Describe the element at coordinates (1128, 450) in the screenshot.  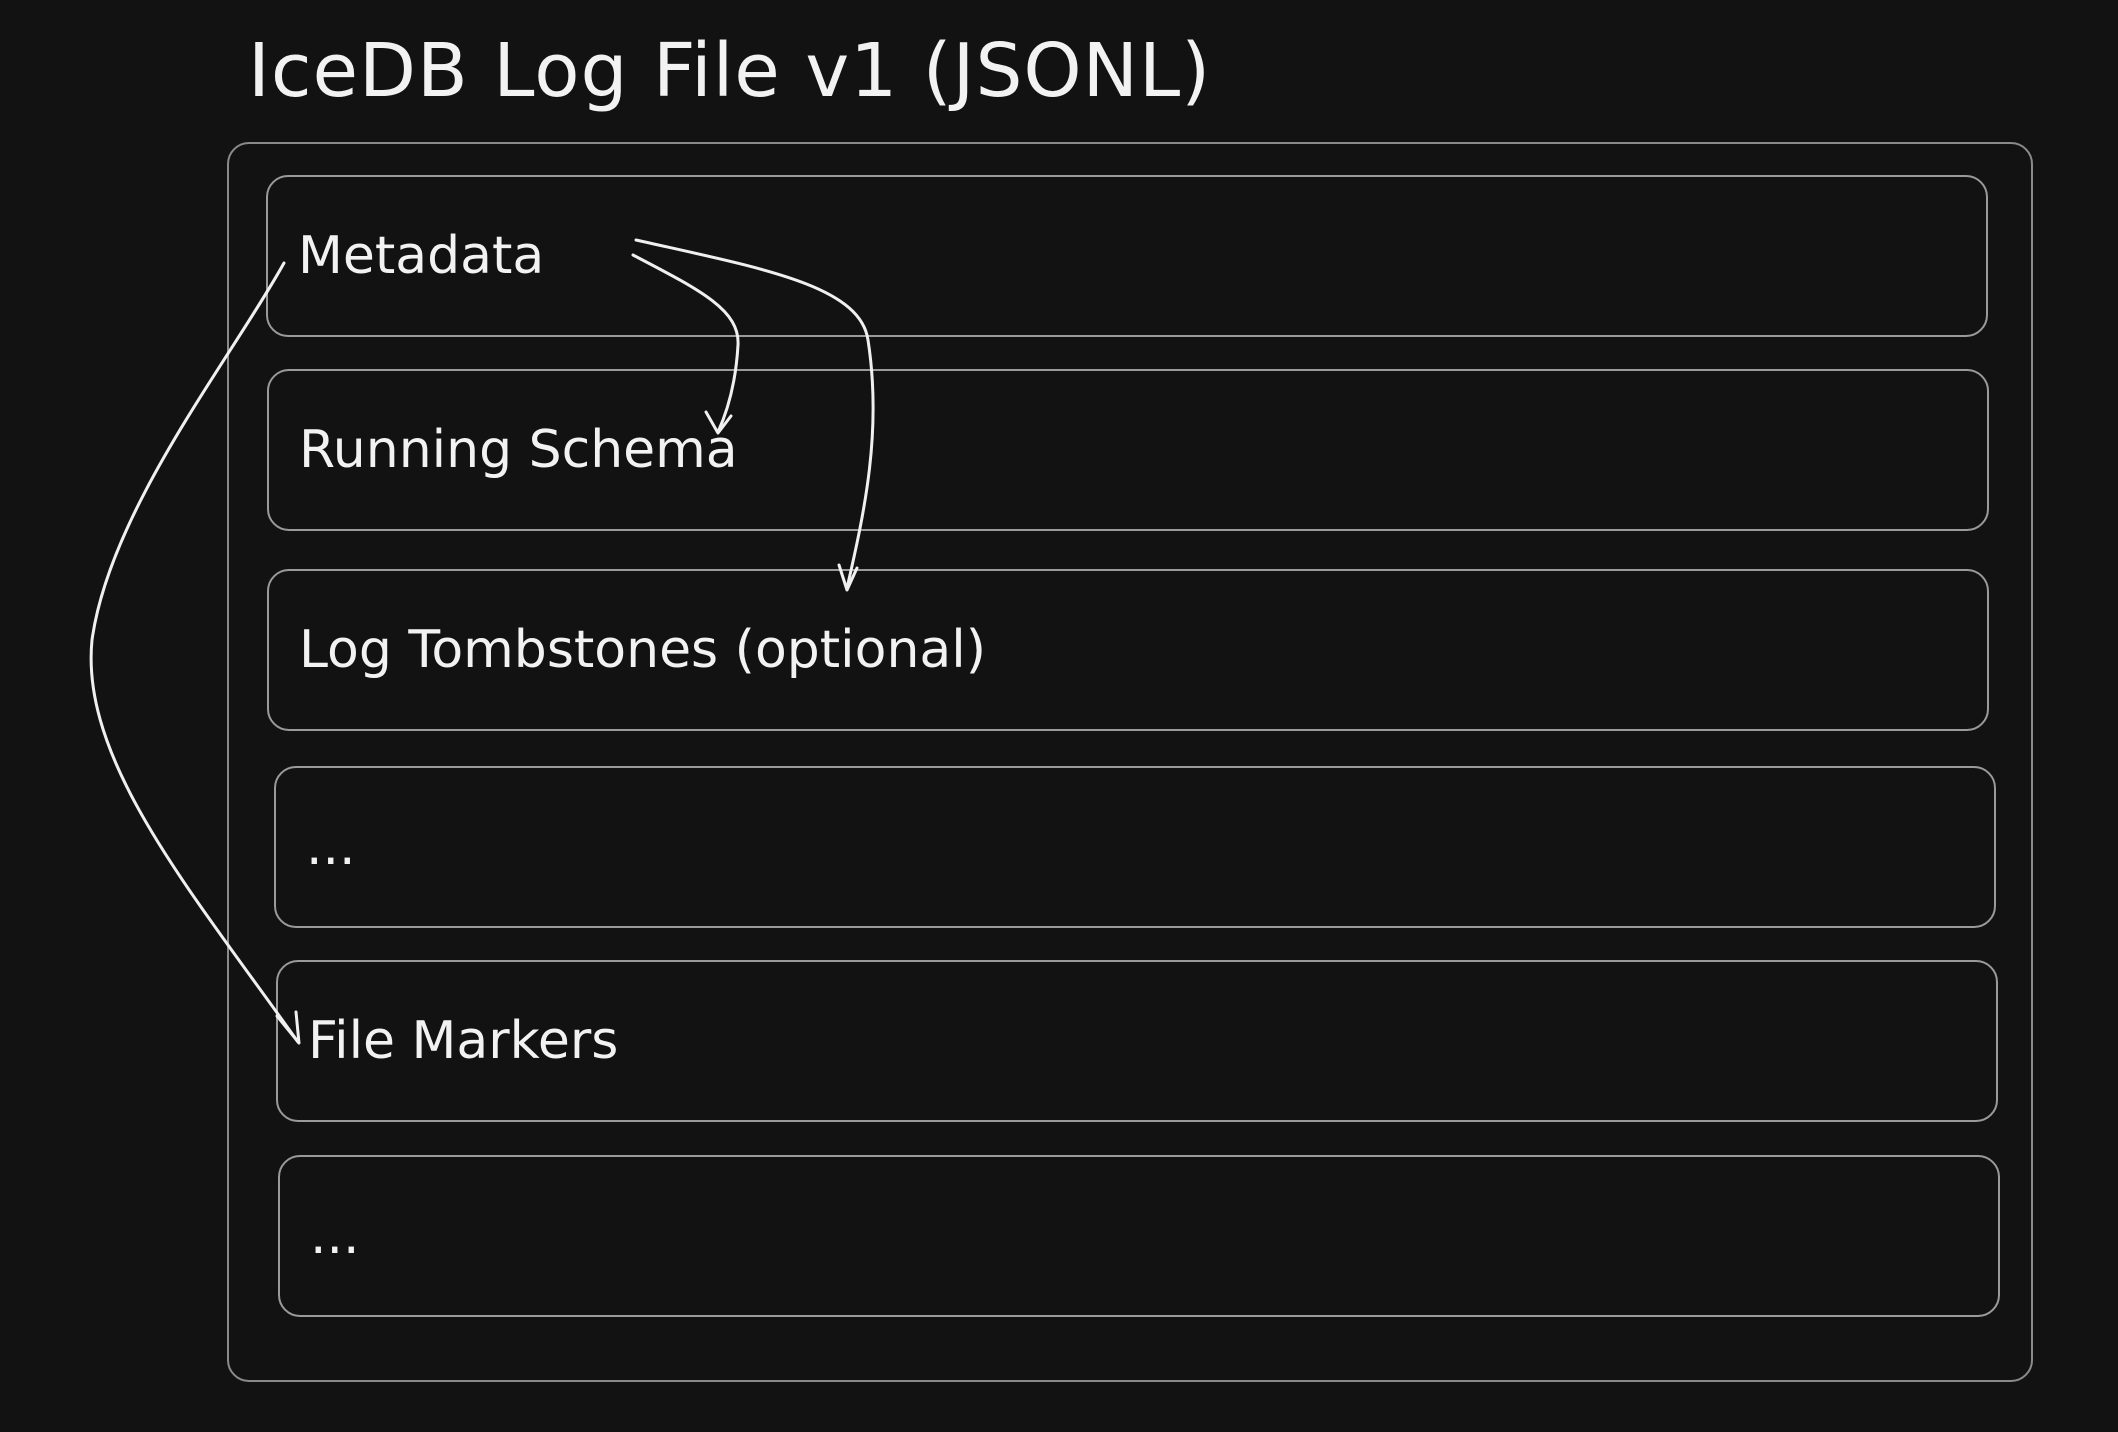
I see `row-running-schema: Running Schema` at that location.